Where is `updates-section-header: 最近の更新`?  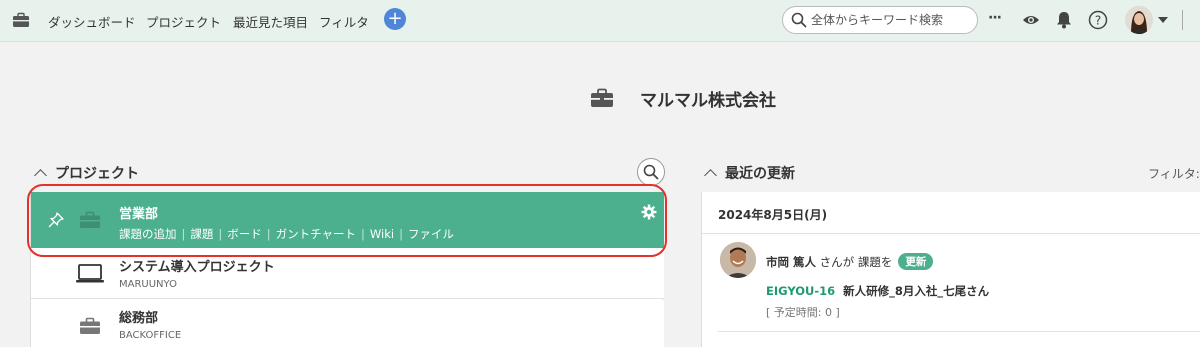
updates-section-header: 最近の更新 is located at coordinates (749, 173).